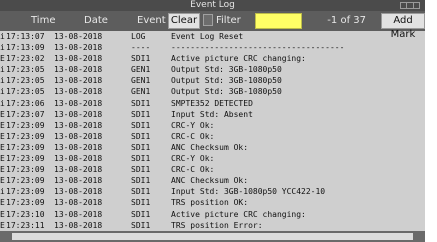 The height and width of the screenshot is (242, 437). What do you see at coordinates (193, 136) in the screenshot?
I see `message-cell: CRC-C Ok:` at bounding box center [193, 136].